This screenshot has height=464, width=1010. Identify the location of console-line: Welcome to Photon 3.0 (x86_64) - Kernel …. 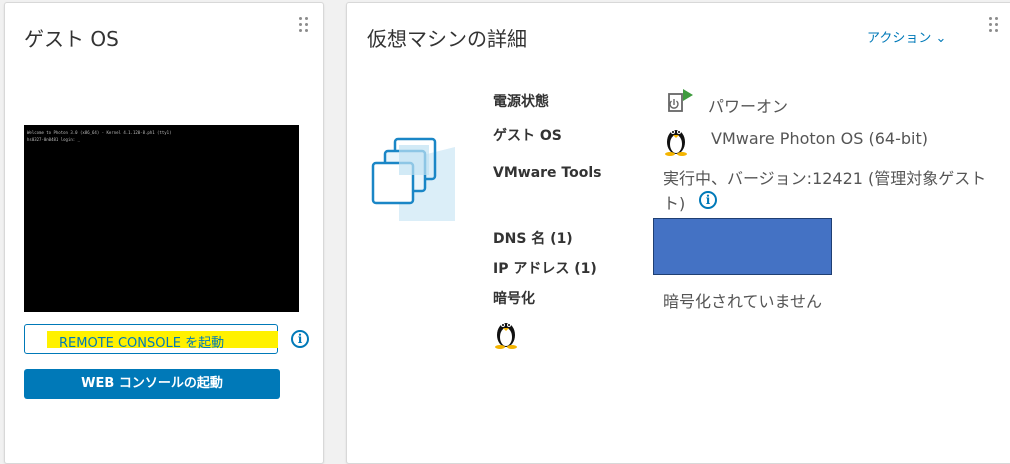
(99, 132).